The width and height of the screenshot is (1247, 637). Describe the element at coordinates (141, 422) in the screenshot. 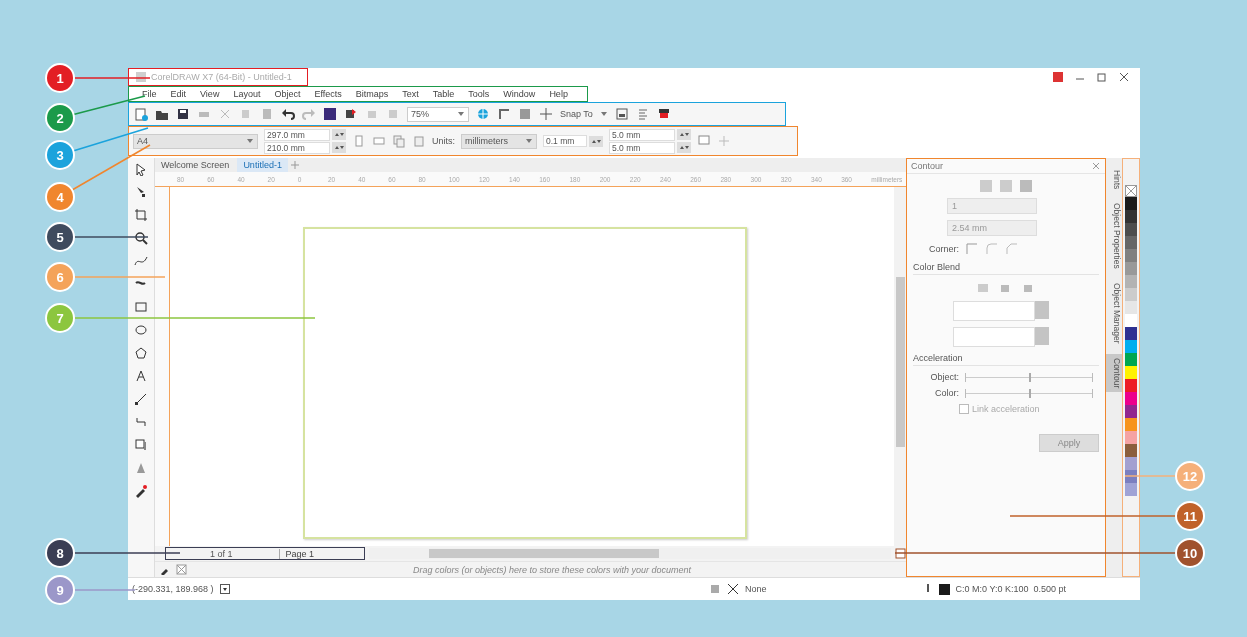

I see `connector-icon` at that location.